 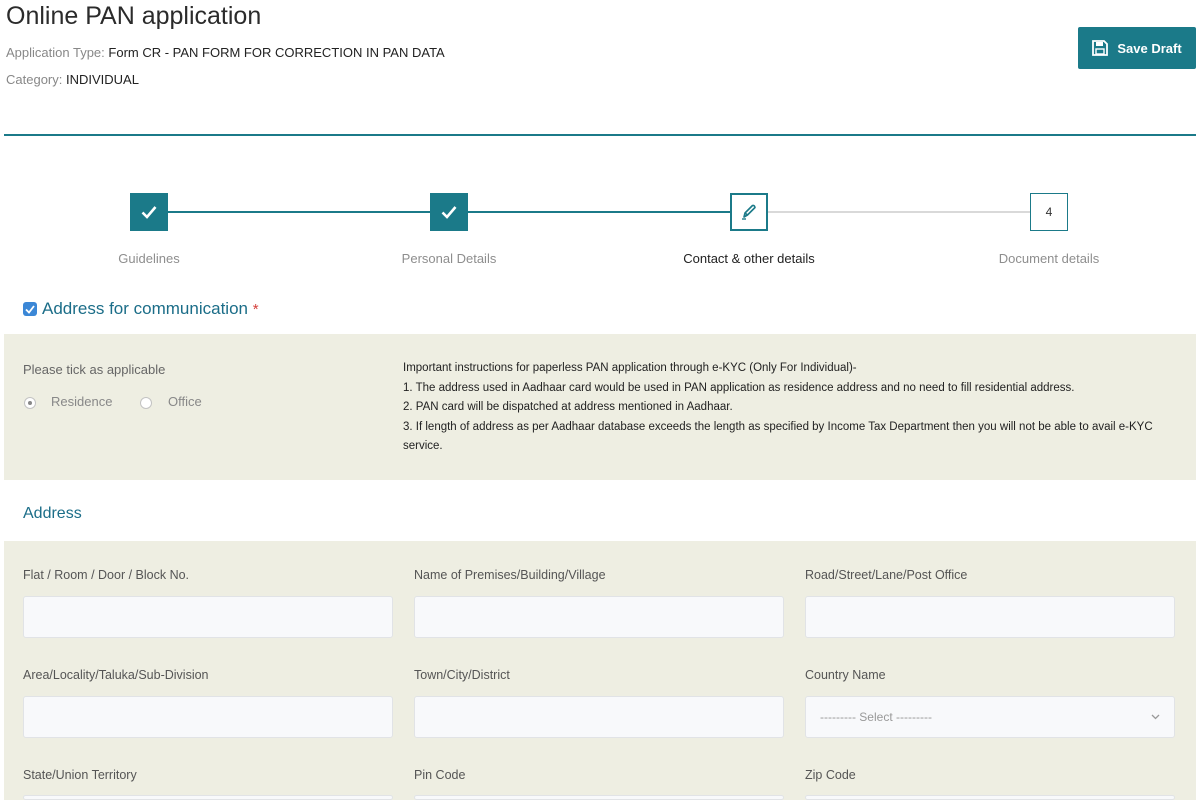 What do you see at coordinates (208, 797) in the screenshot?
I see `state-input` at bounding box center [208, 797].